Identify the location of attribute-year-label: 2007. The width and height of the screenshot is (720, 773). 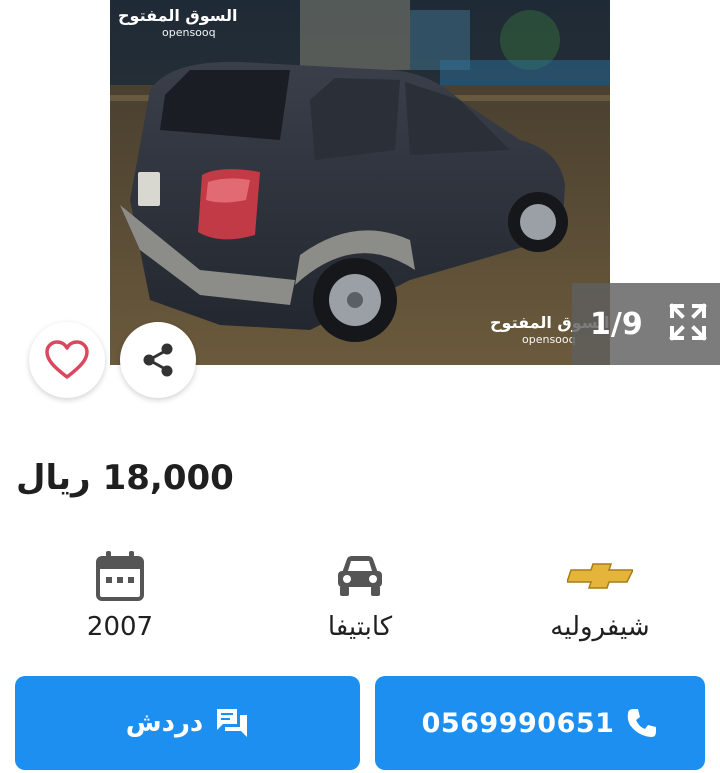
(120, 627).